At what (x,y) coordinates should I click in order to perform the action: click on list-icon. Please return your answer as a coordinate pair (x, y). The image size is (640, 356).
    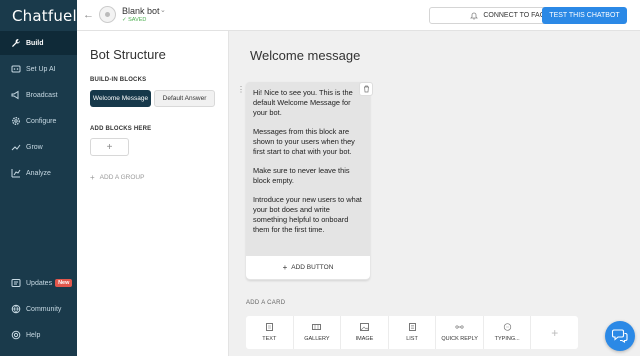
    Looking at the image, I should click on (412, 327).